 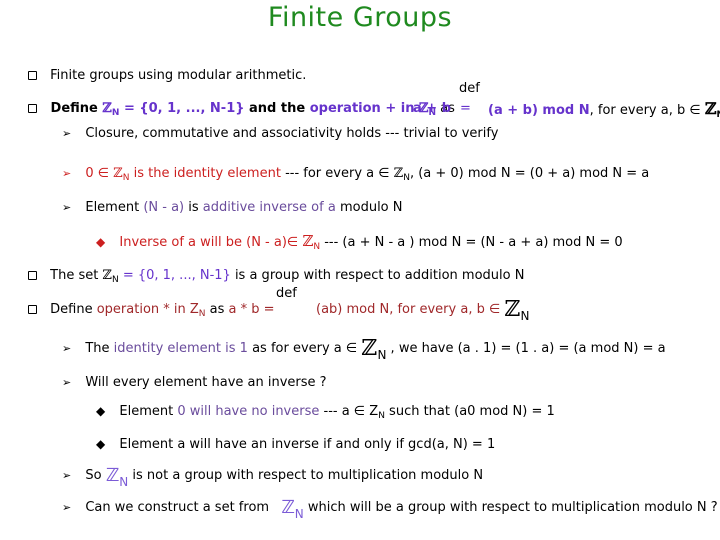 I want to click on modulo-text: modulo N, so click(x=369, y=207).